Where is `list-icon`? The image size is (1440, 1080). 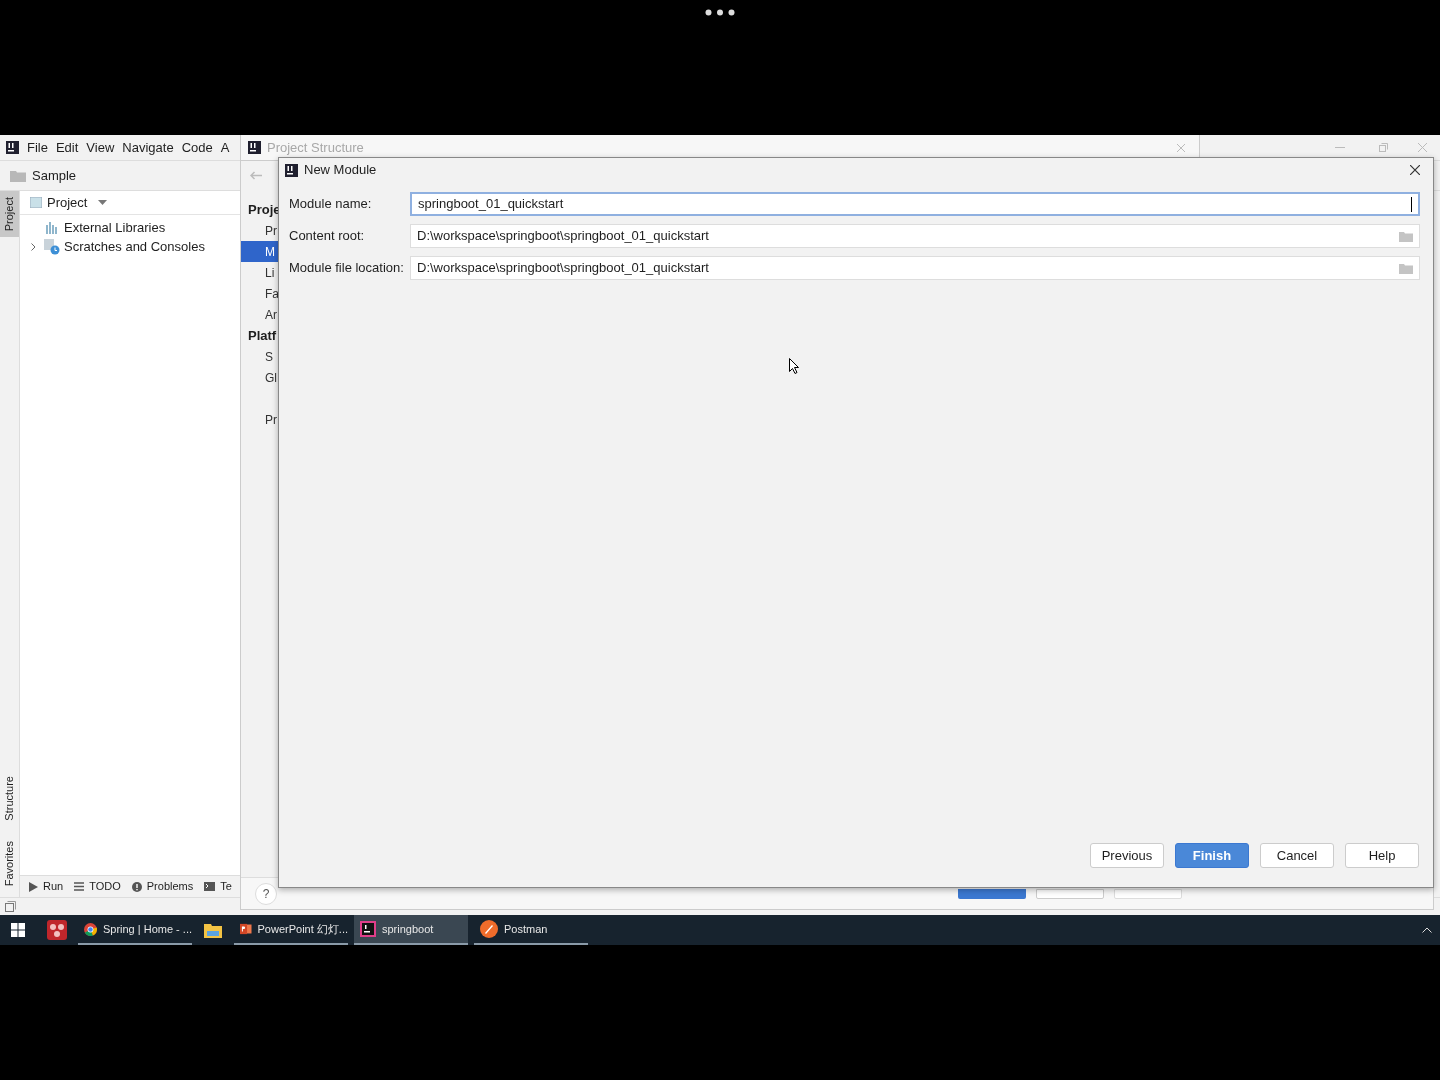 list-icon is located at coordinates (79, 886).